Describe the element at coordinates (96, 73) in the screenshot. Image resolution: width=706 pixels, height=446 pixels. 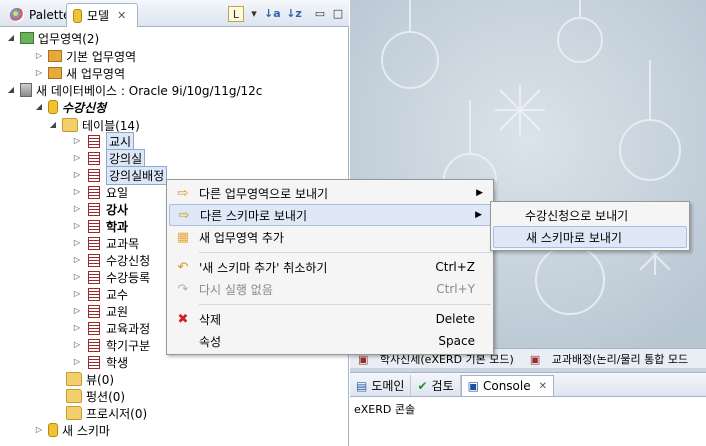
I see `tree-label: 새 업무영역` at that location.